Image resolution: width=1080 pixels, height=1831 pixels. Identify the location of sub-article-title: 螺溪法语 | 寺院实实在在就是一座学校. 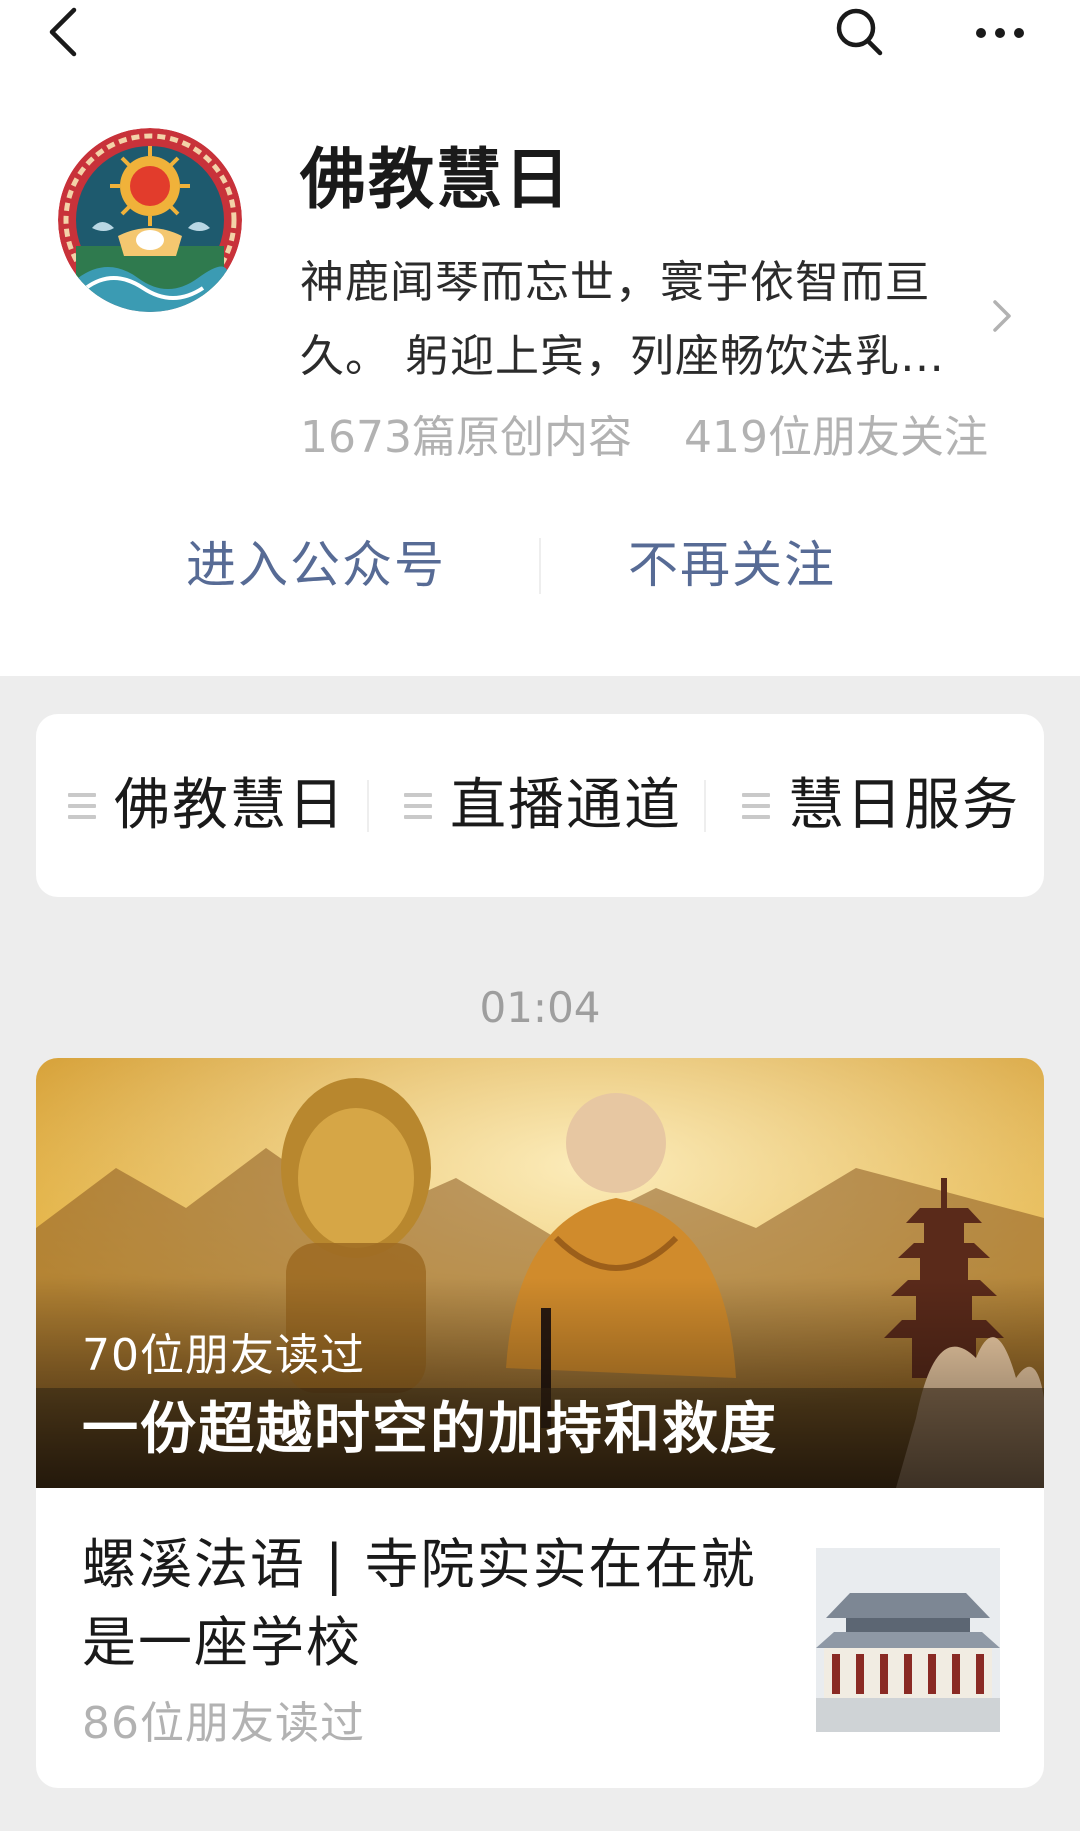
(419, 1603).